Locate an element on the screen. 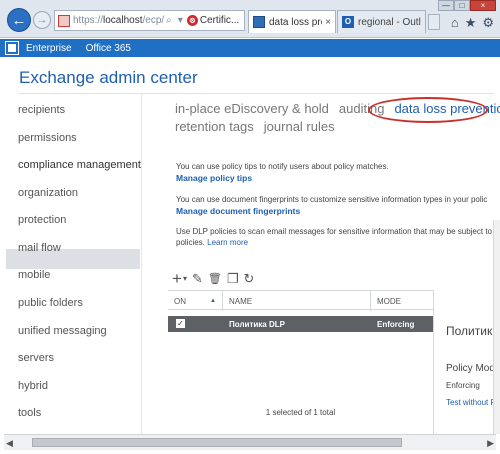 This screenshot has height=454, width=500. add-dropdown-icon: ▾ is located at coordinates (185, 279).